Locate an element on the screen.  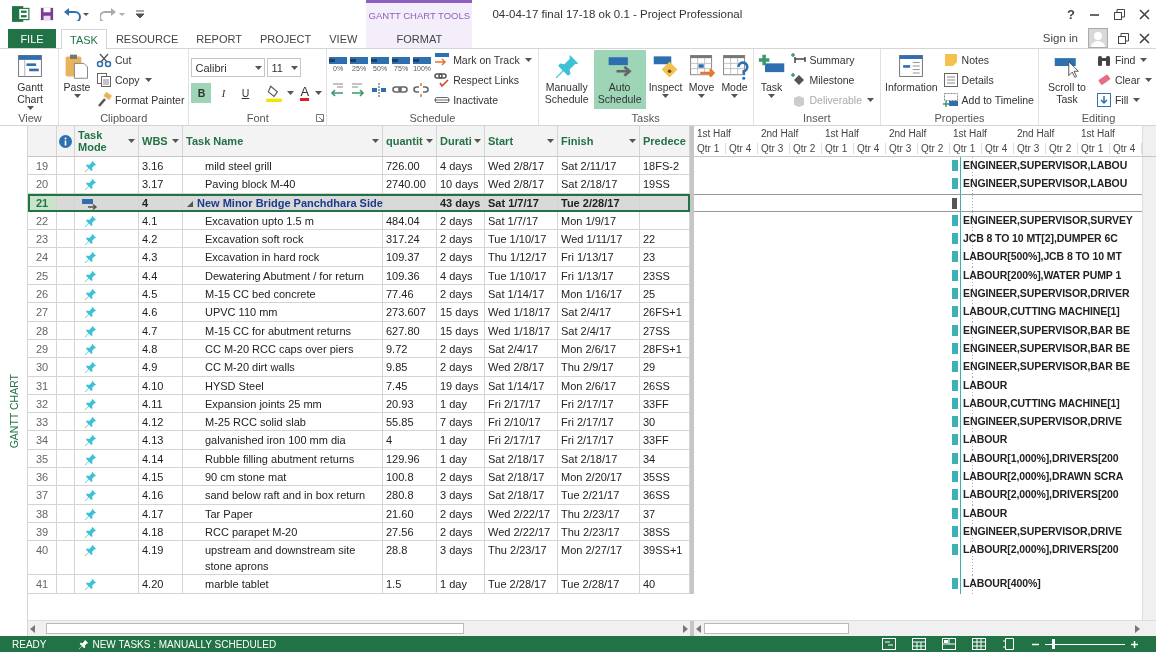
zoom-slider is located at coordinates (1085, 644).